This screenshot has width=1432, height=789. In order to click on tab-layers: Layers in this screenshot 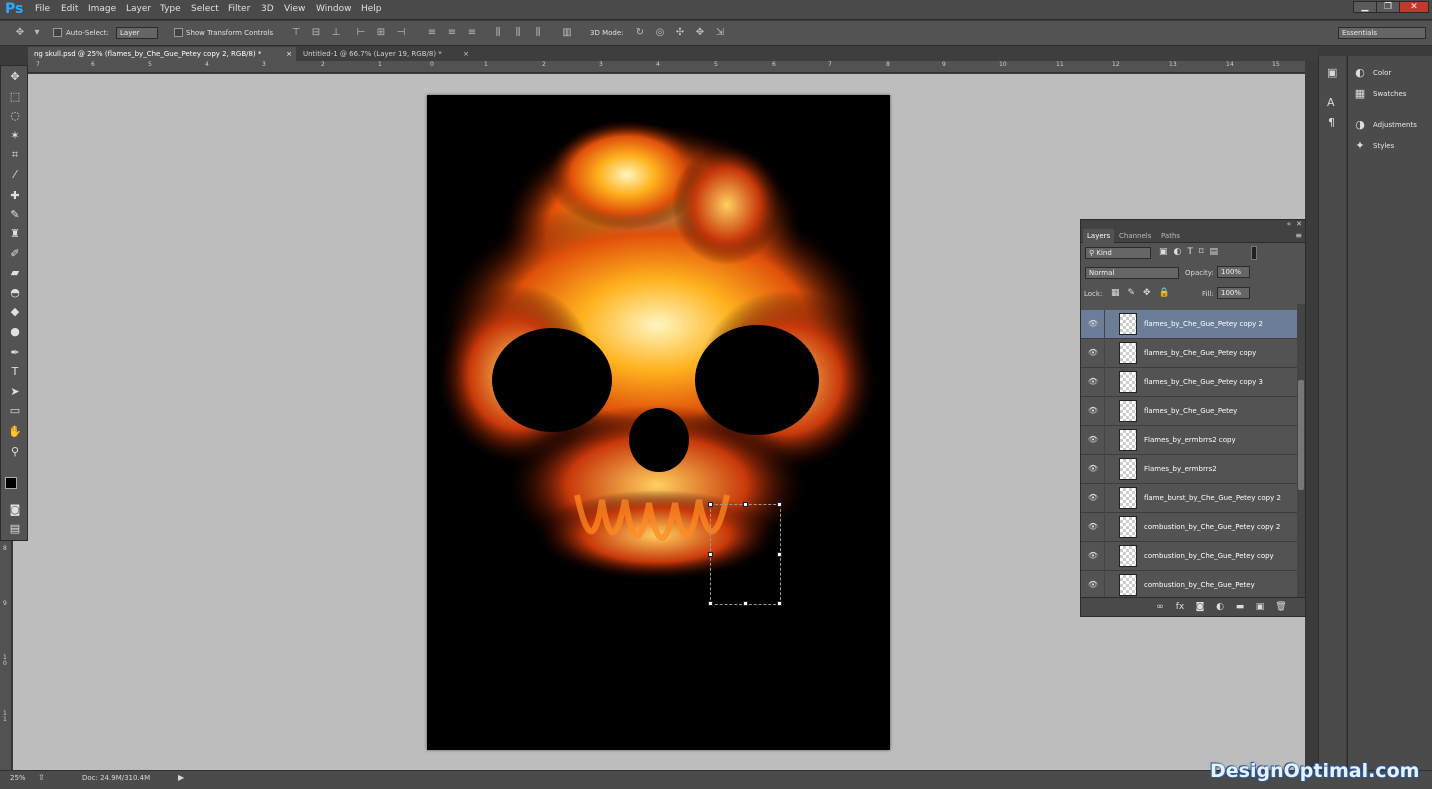, I will do `click(1099, 236)`.